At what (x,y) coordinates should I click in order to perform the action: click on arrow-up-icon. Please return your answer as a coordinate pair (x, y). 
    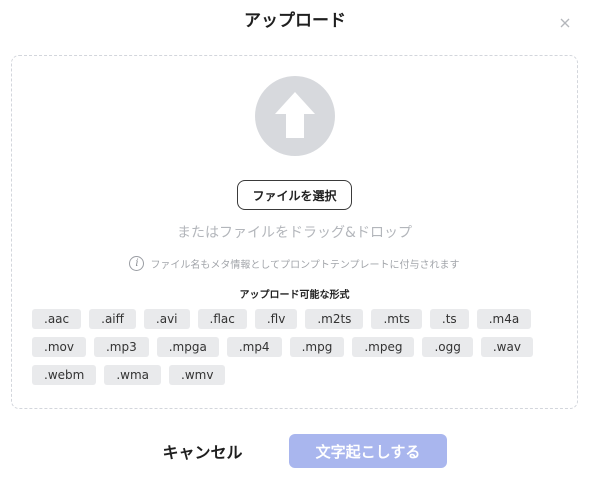
    Looking at the image, I should click on (295, 116).